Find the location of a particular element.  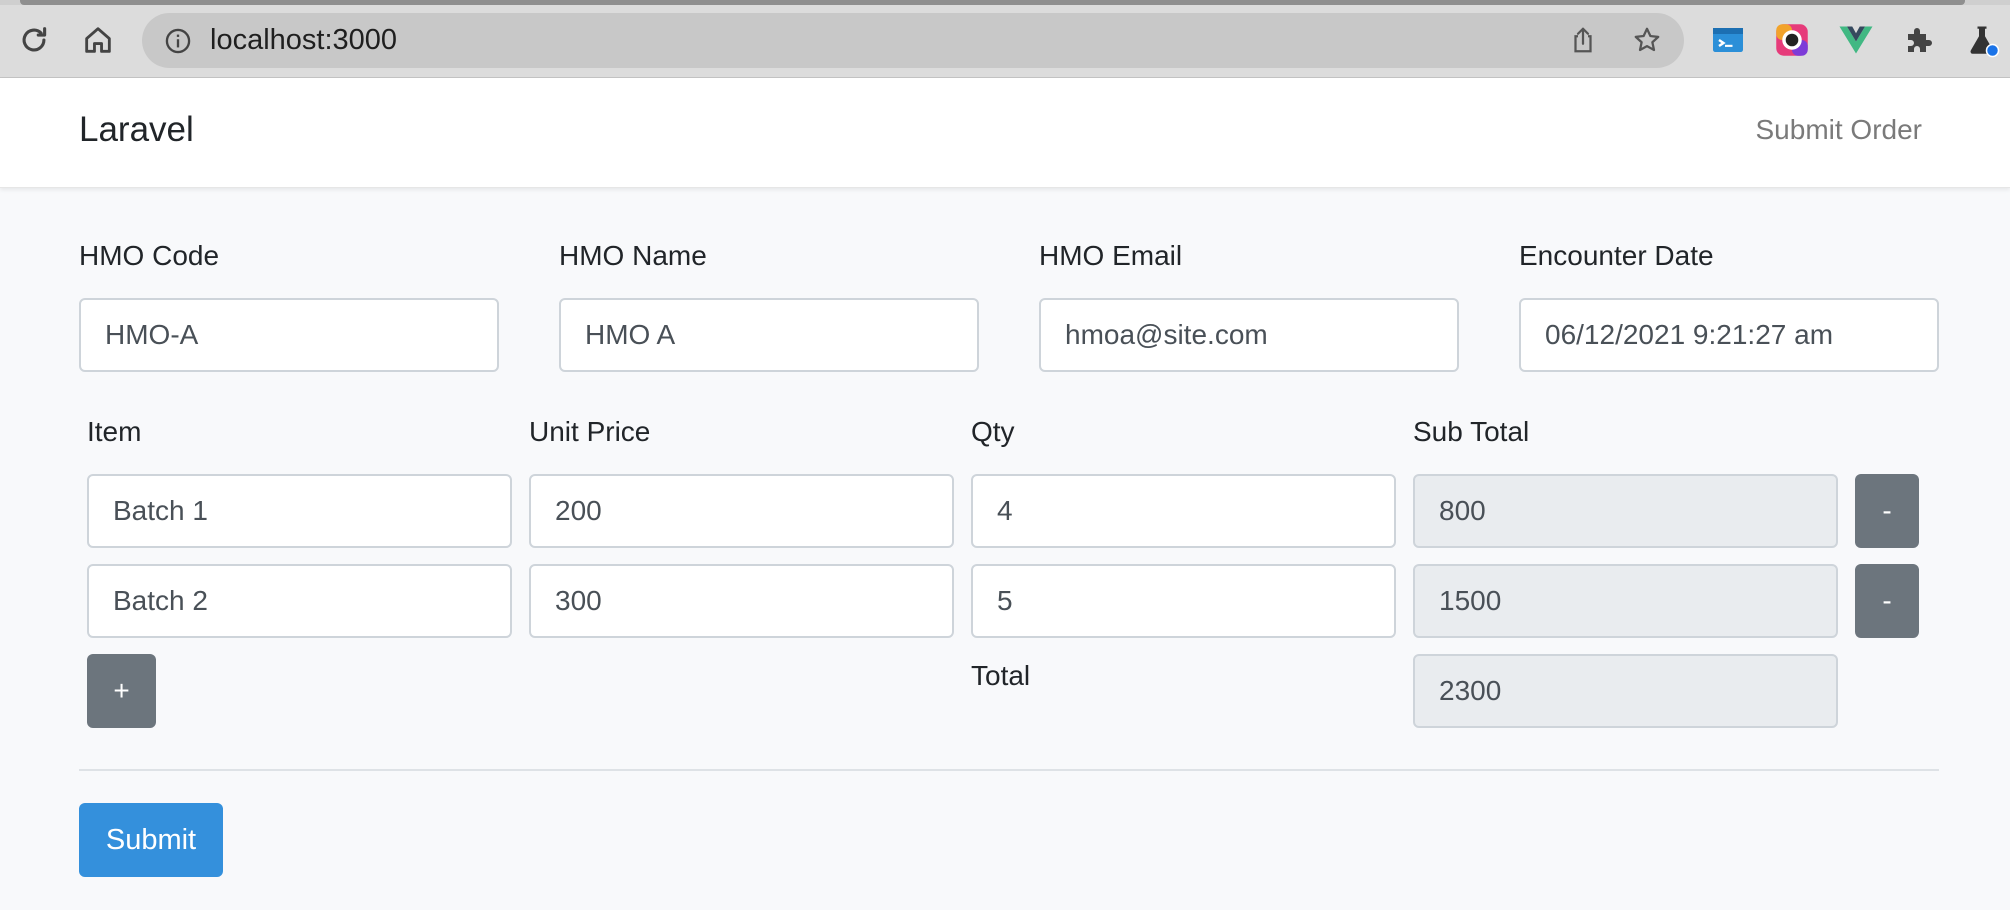

submit-order-link: Submit Order is located at coordinates (1839, 130).